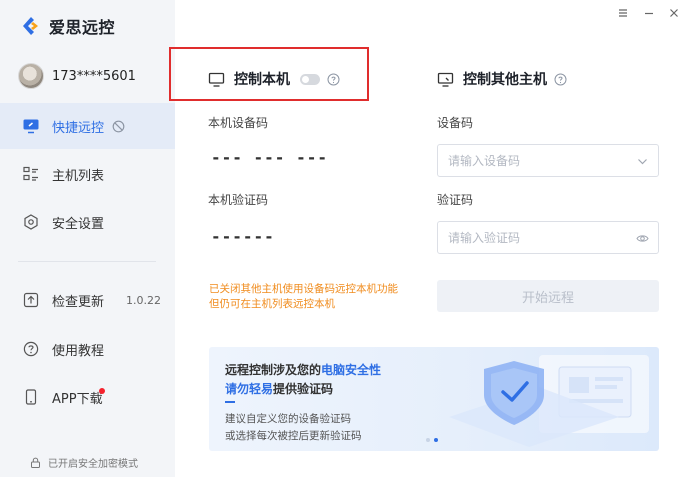 Image resolution: width=690 pixels, height=477 pixels. I want to click on update-icon, so click(31, 300).